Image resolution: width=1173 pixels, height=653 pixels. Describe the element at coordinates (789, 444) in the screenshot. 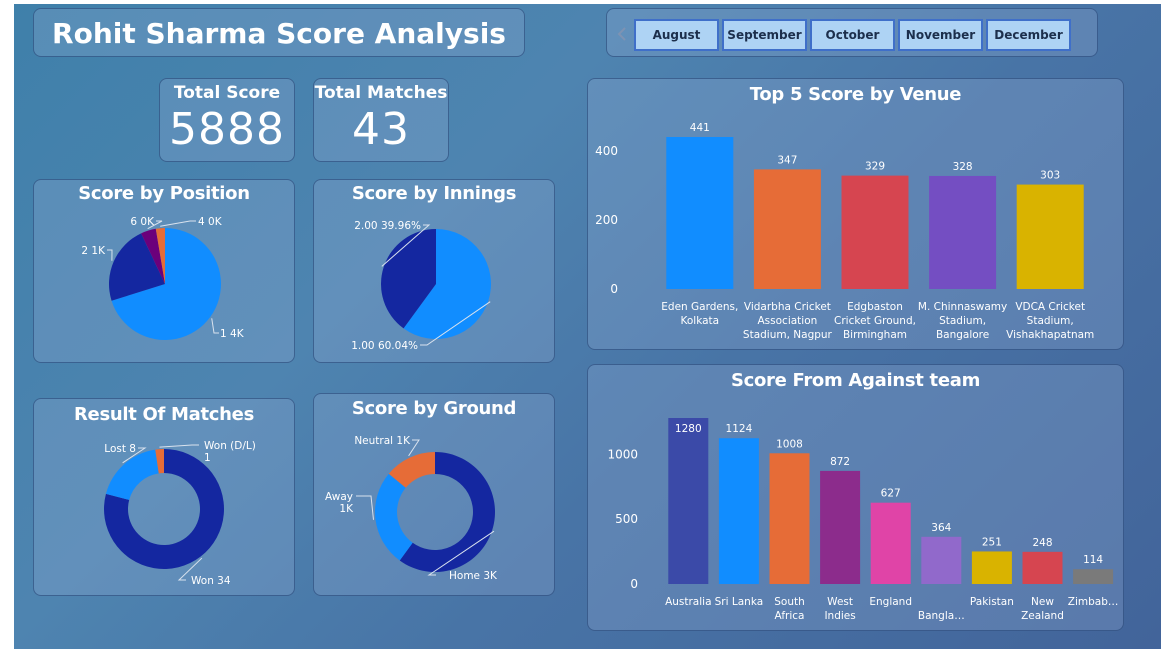

I see `chart-team-value-south-africa: 1008` at that location.